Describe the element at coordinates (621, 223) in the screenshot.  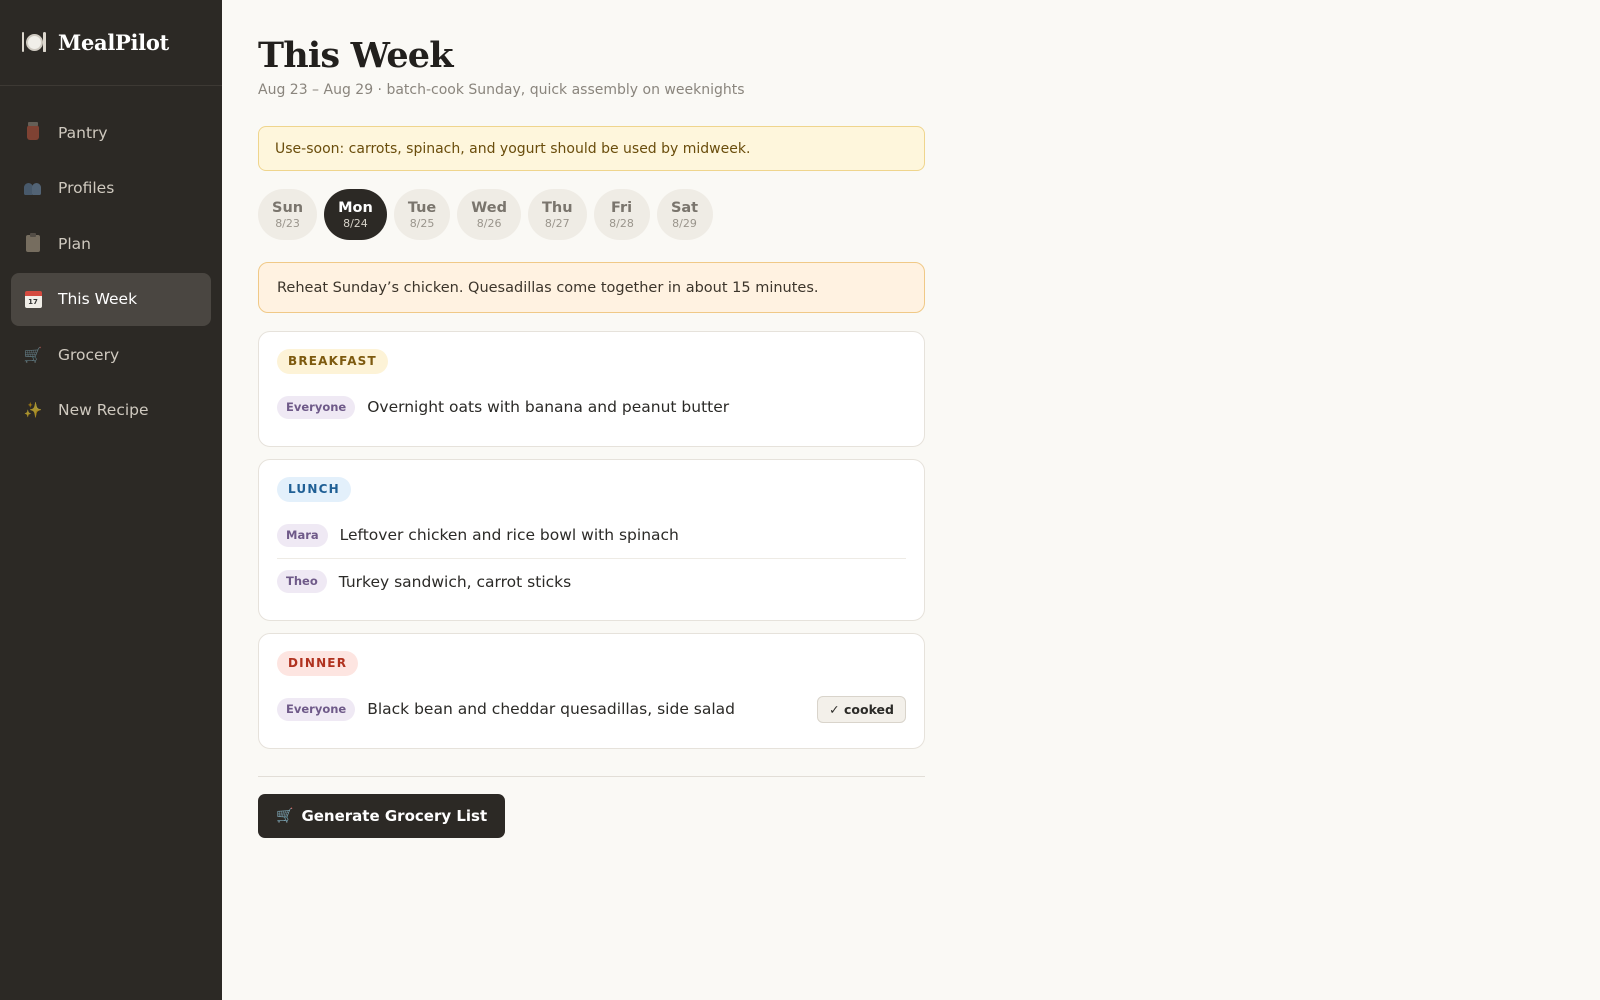
I see `day-date: 8/28` at that location.